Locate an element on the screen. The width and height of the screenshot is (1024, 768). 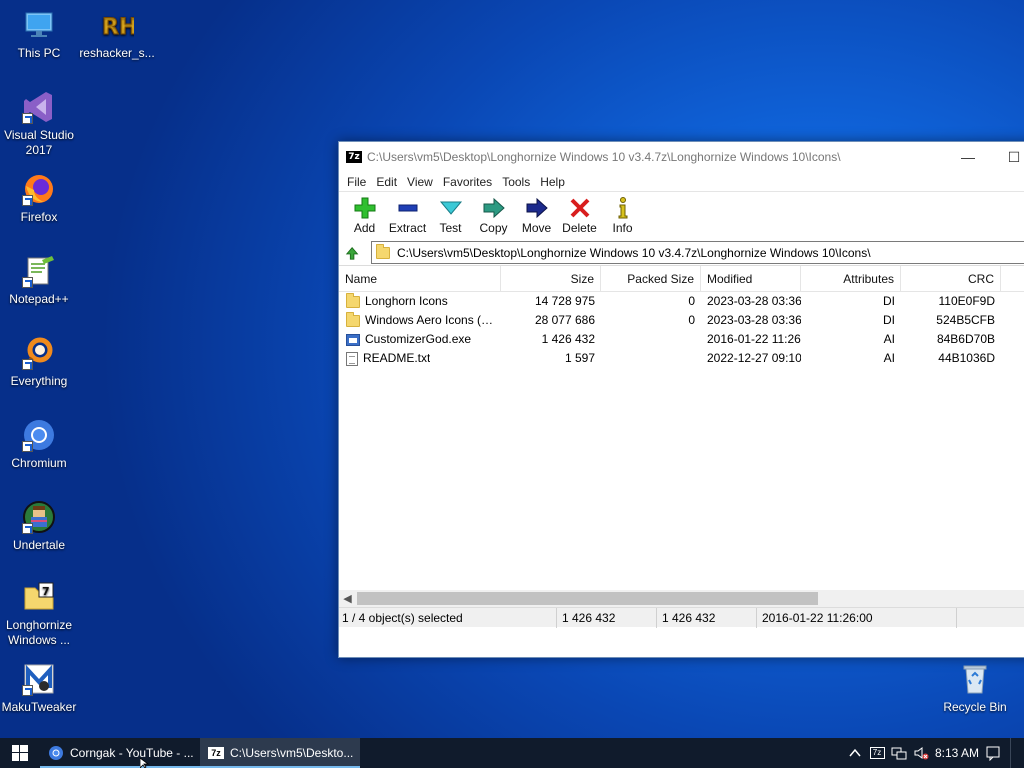
delete-button: Delete is located at coordinates (579, 215).